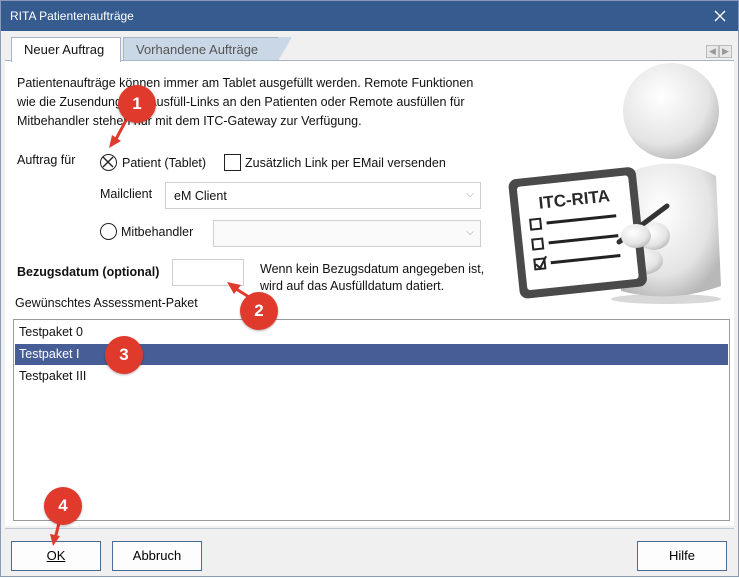  Describe the element at coordinates (63, 506) in the screenshot. I see `annotation-badge-4: 4` at that location.